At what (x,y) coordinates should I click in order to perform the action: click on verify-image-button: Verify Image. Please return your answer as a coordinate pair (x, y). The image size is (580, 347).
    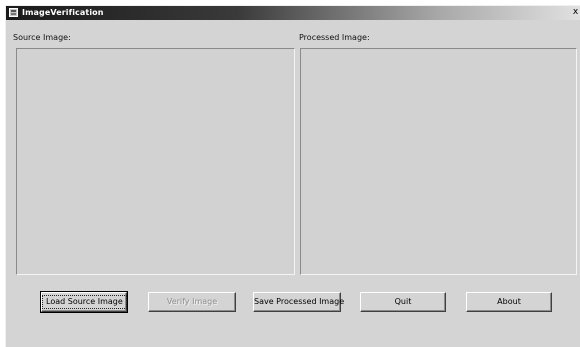
    Looking at the image, I should click on (192, 302).